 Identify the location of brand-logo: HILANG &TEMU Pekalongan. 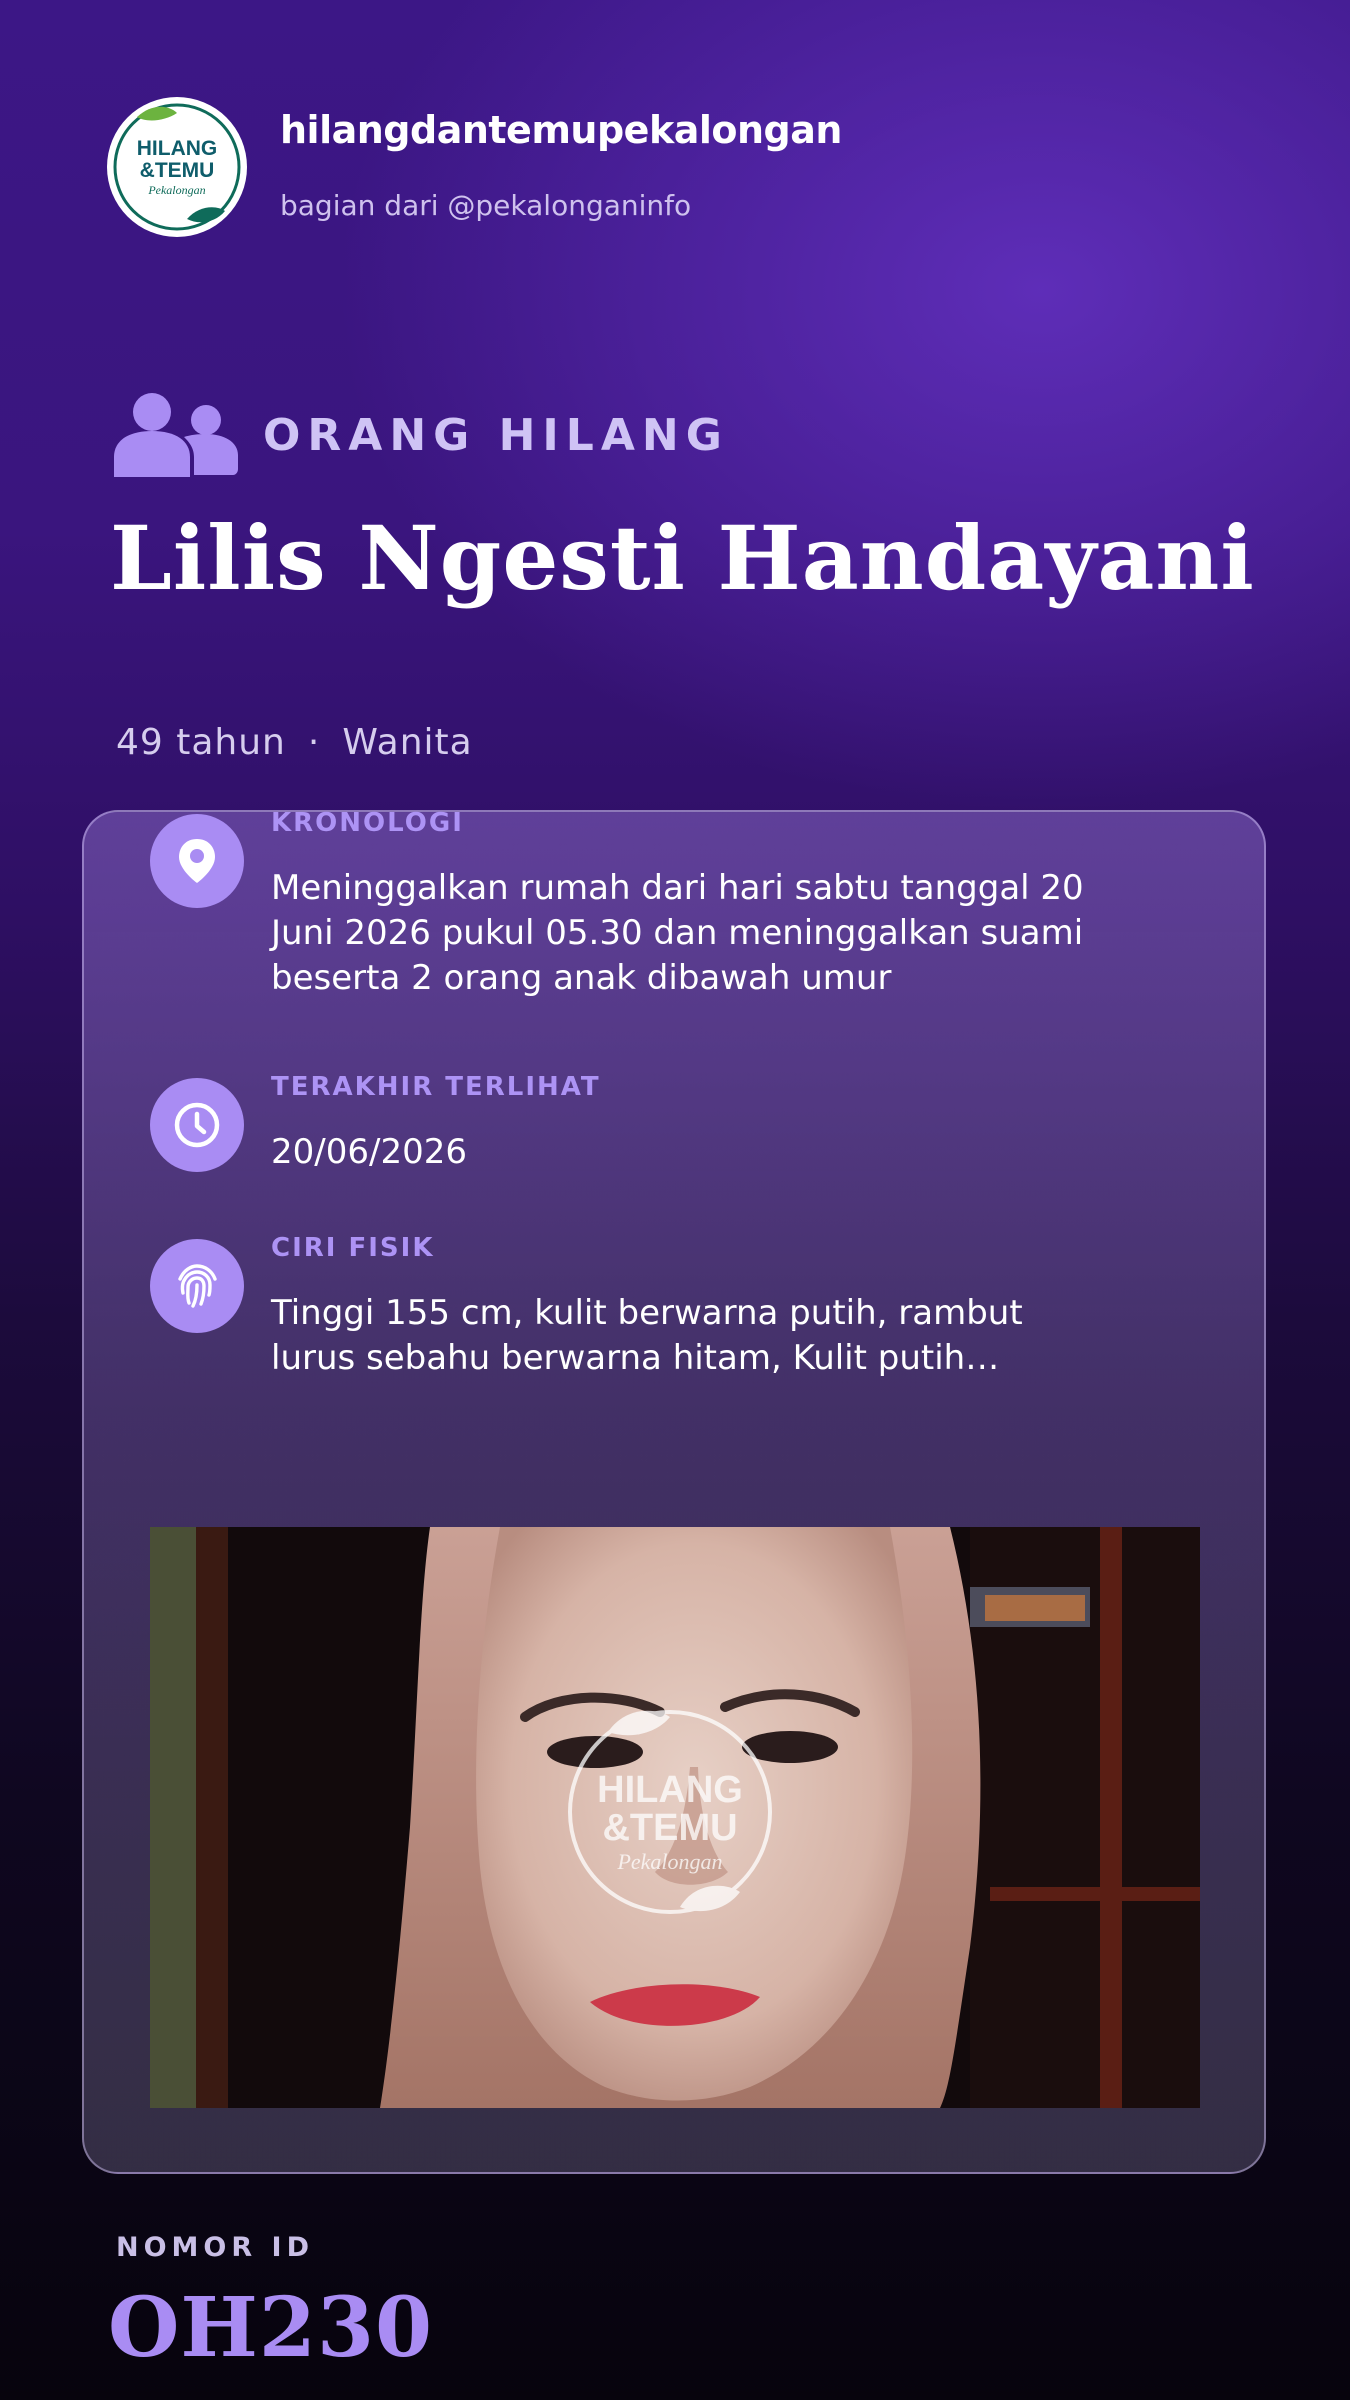
(177, 167).